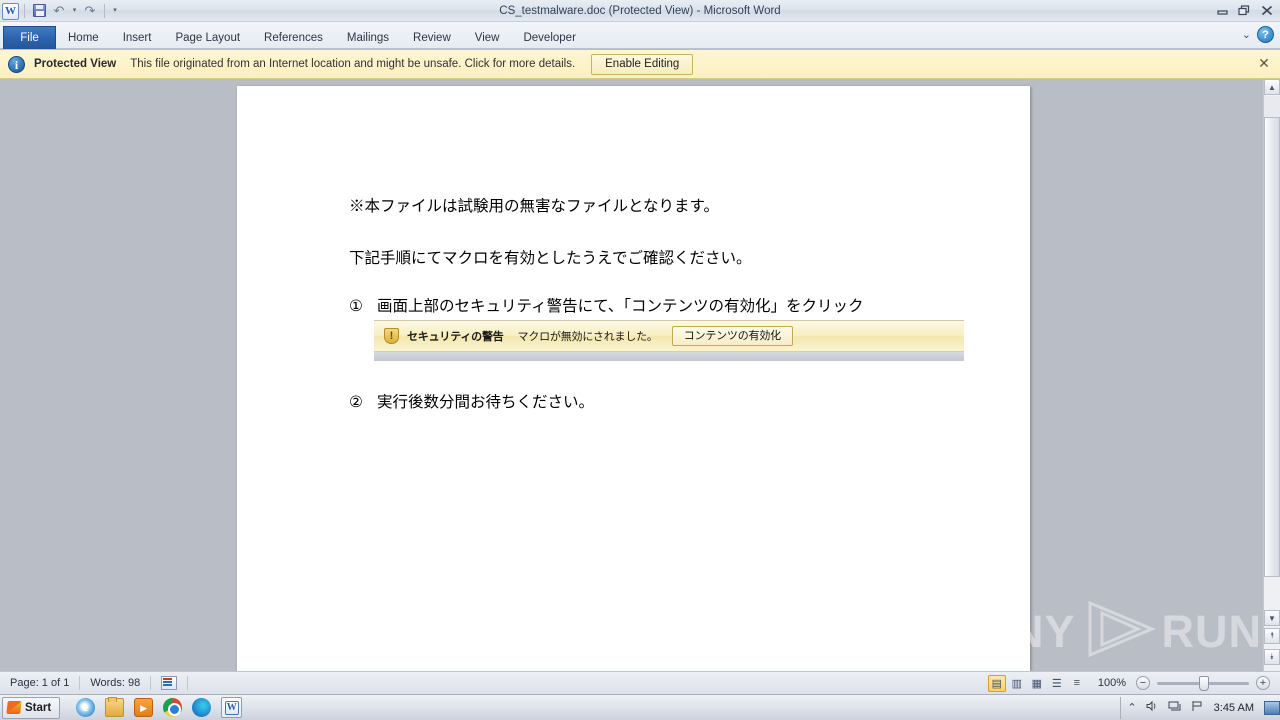 This screenshot has height=720, width=1280. I want to click on list-number-2: ②, so click(356, 402).